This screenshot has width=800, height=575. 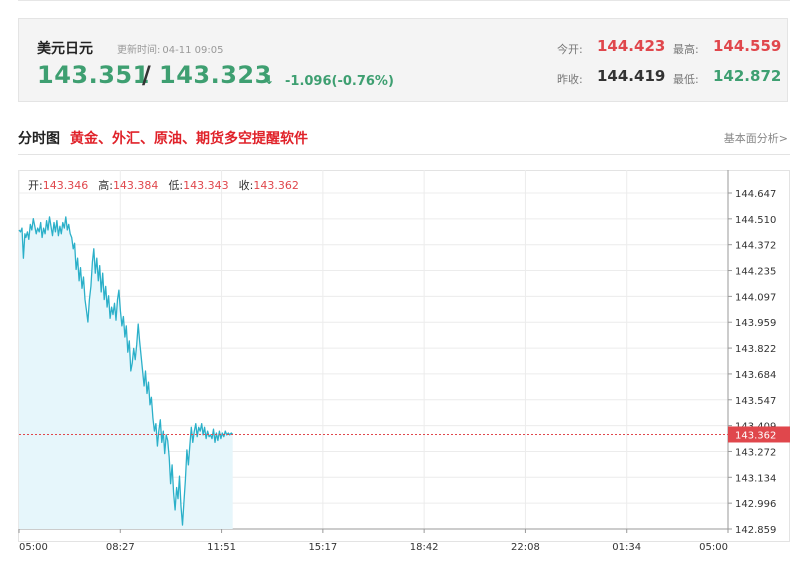 I want to click on y-tick-label: 143.134, so click(x=755, y=478).